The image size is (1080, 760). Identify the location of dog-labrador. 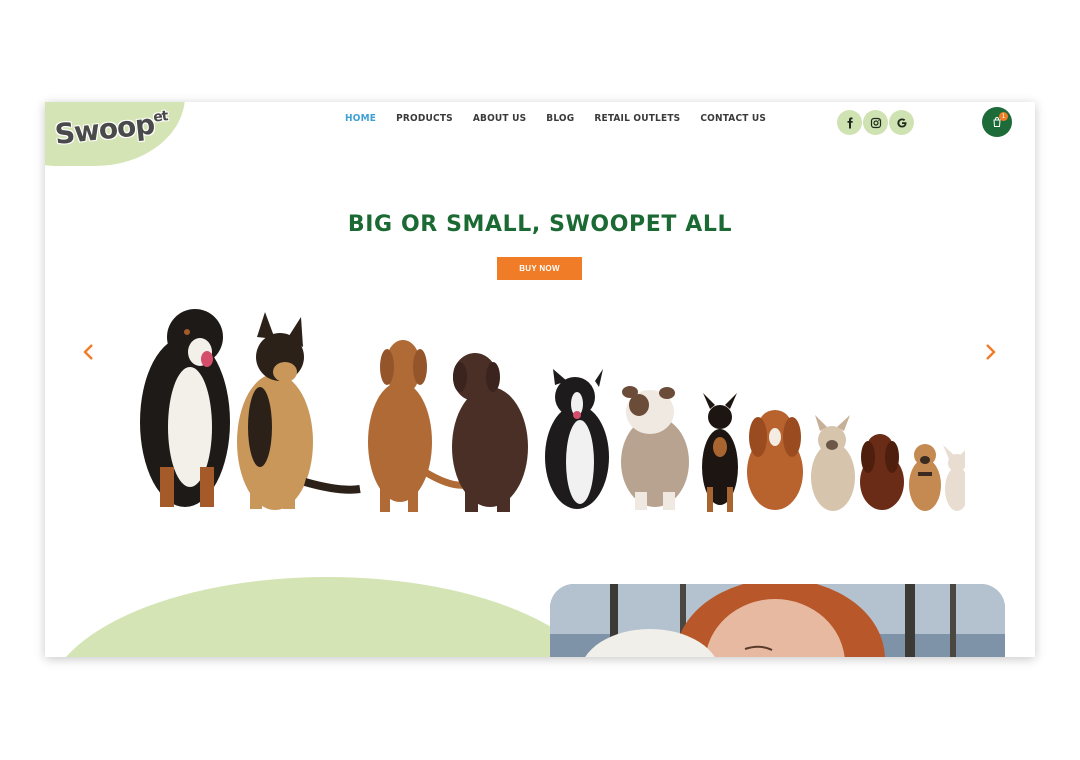
(490, 432).